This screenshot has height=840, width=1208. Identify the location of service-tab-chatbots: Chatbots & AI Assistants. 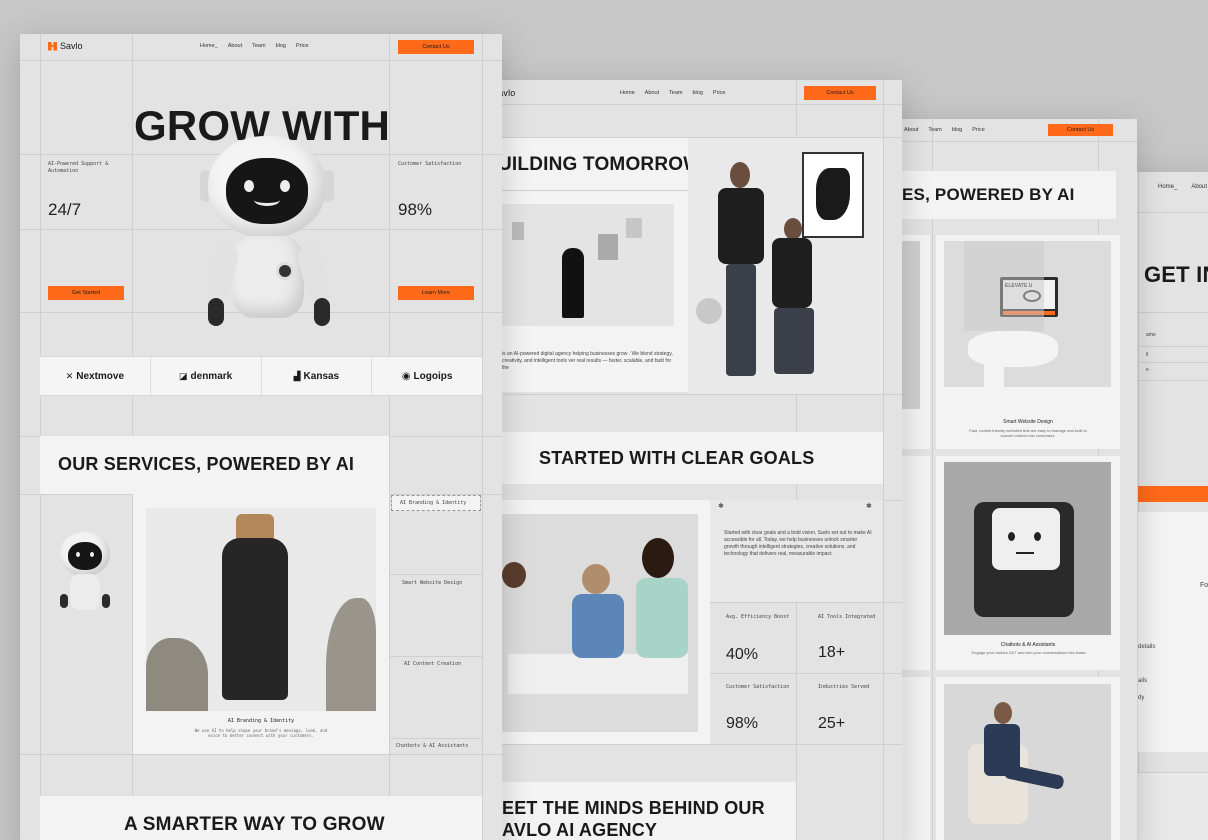
(432, 746).